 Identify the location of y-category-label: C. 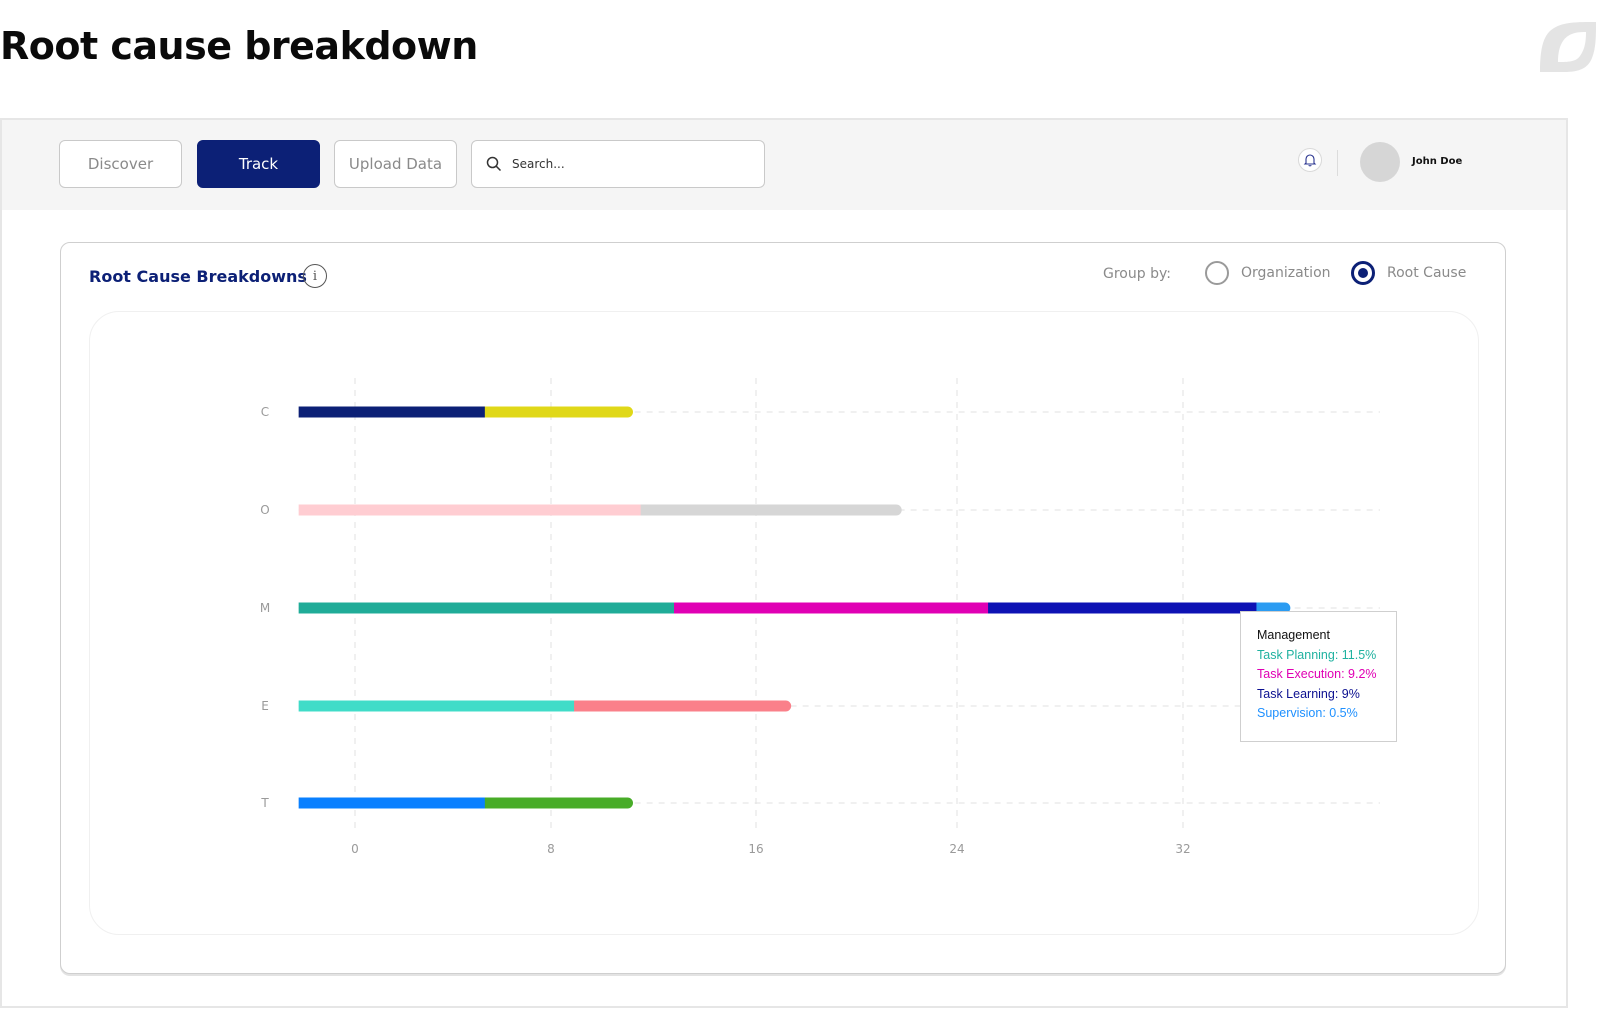
(265, 412).